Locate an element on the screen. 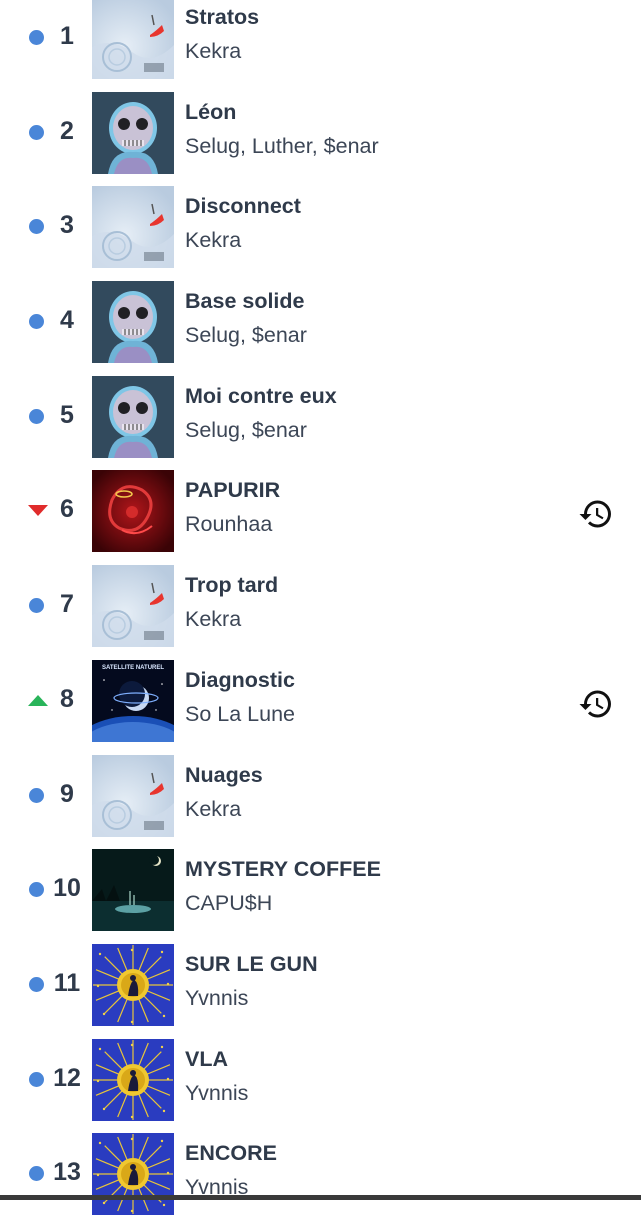 This screenshot has width=641, height=1217. track-row-4: 4 Base solide Selug, $enar is located at coordinates (320, 317).